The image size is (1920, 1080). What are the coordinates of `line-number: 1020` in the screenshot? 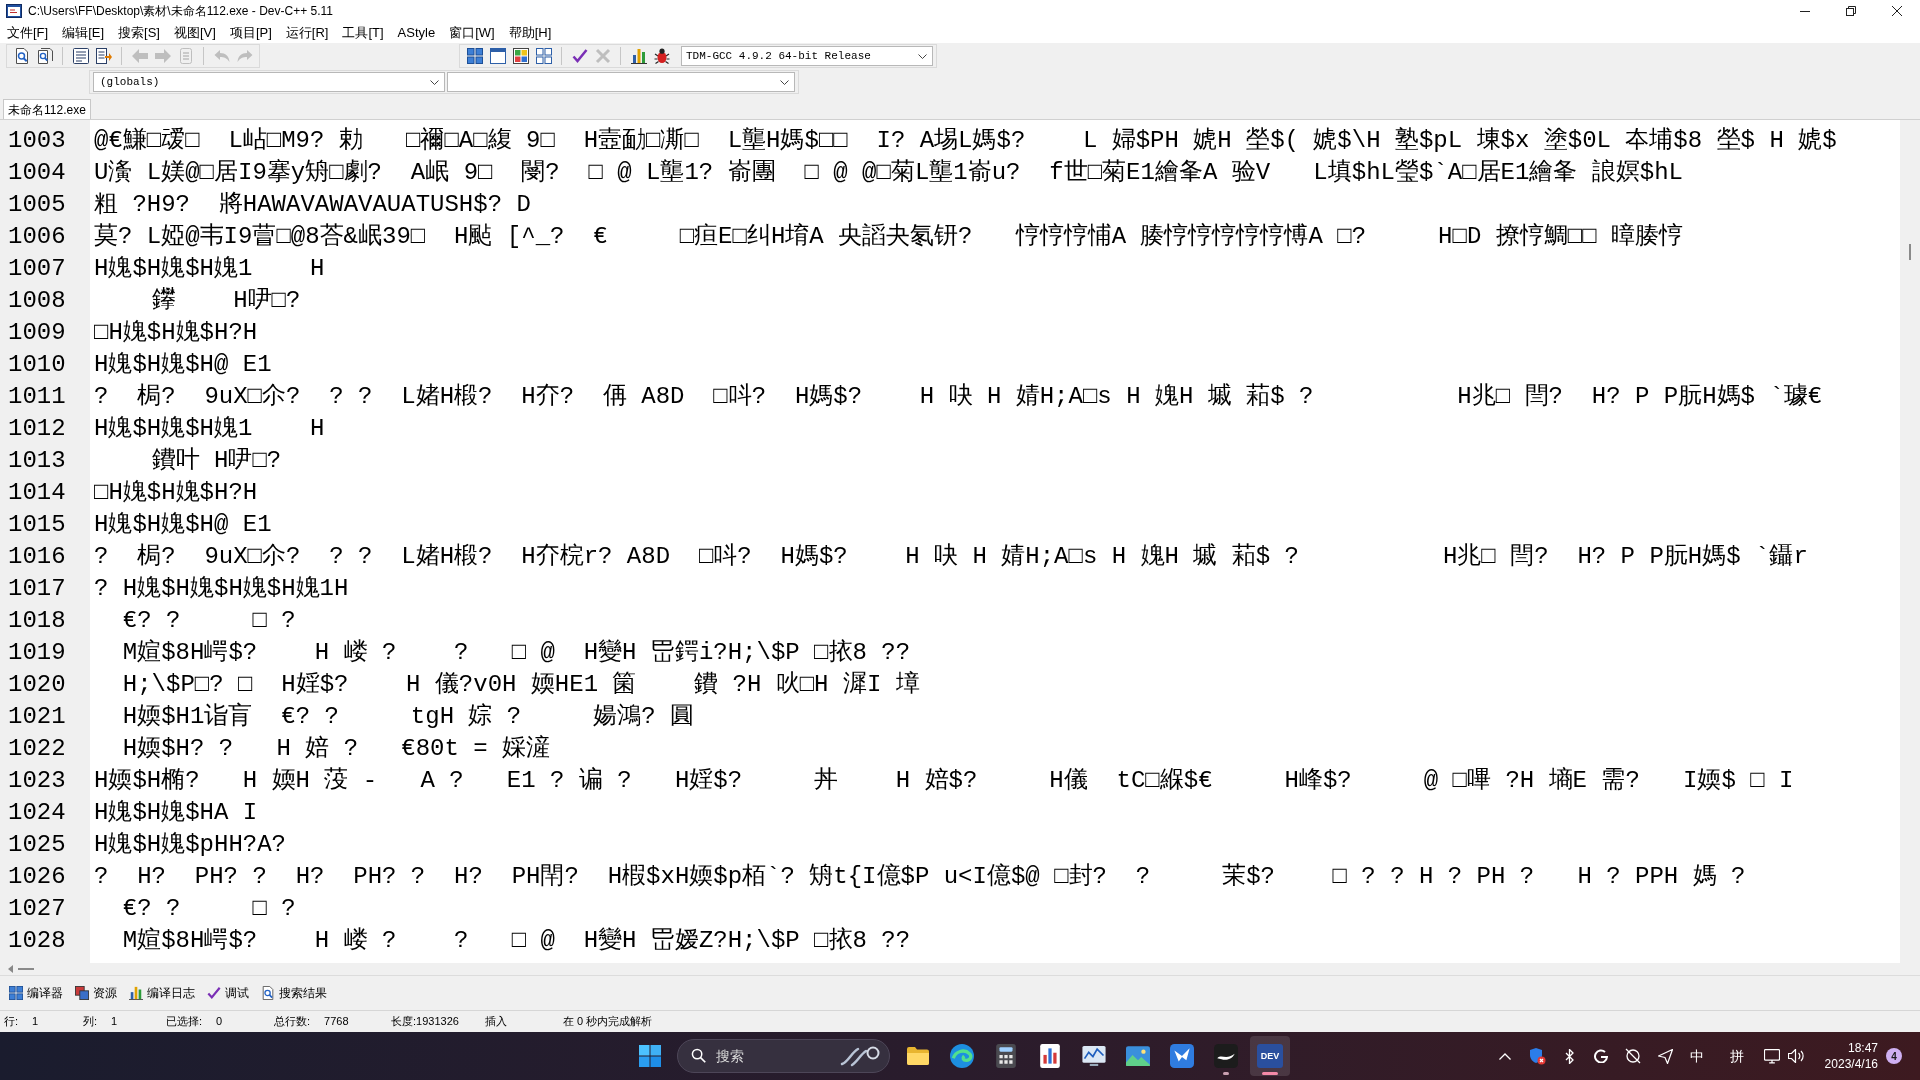 It's located at (37, 685).